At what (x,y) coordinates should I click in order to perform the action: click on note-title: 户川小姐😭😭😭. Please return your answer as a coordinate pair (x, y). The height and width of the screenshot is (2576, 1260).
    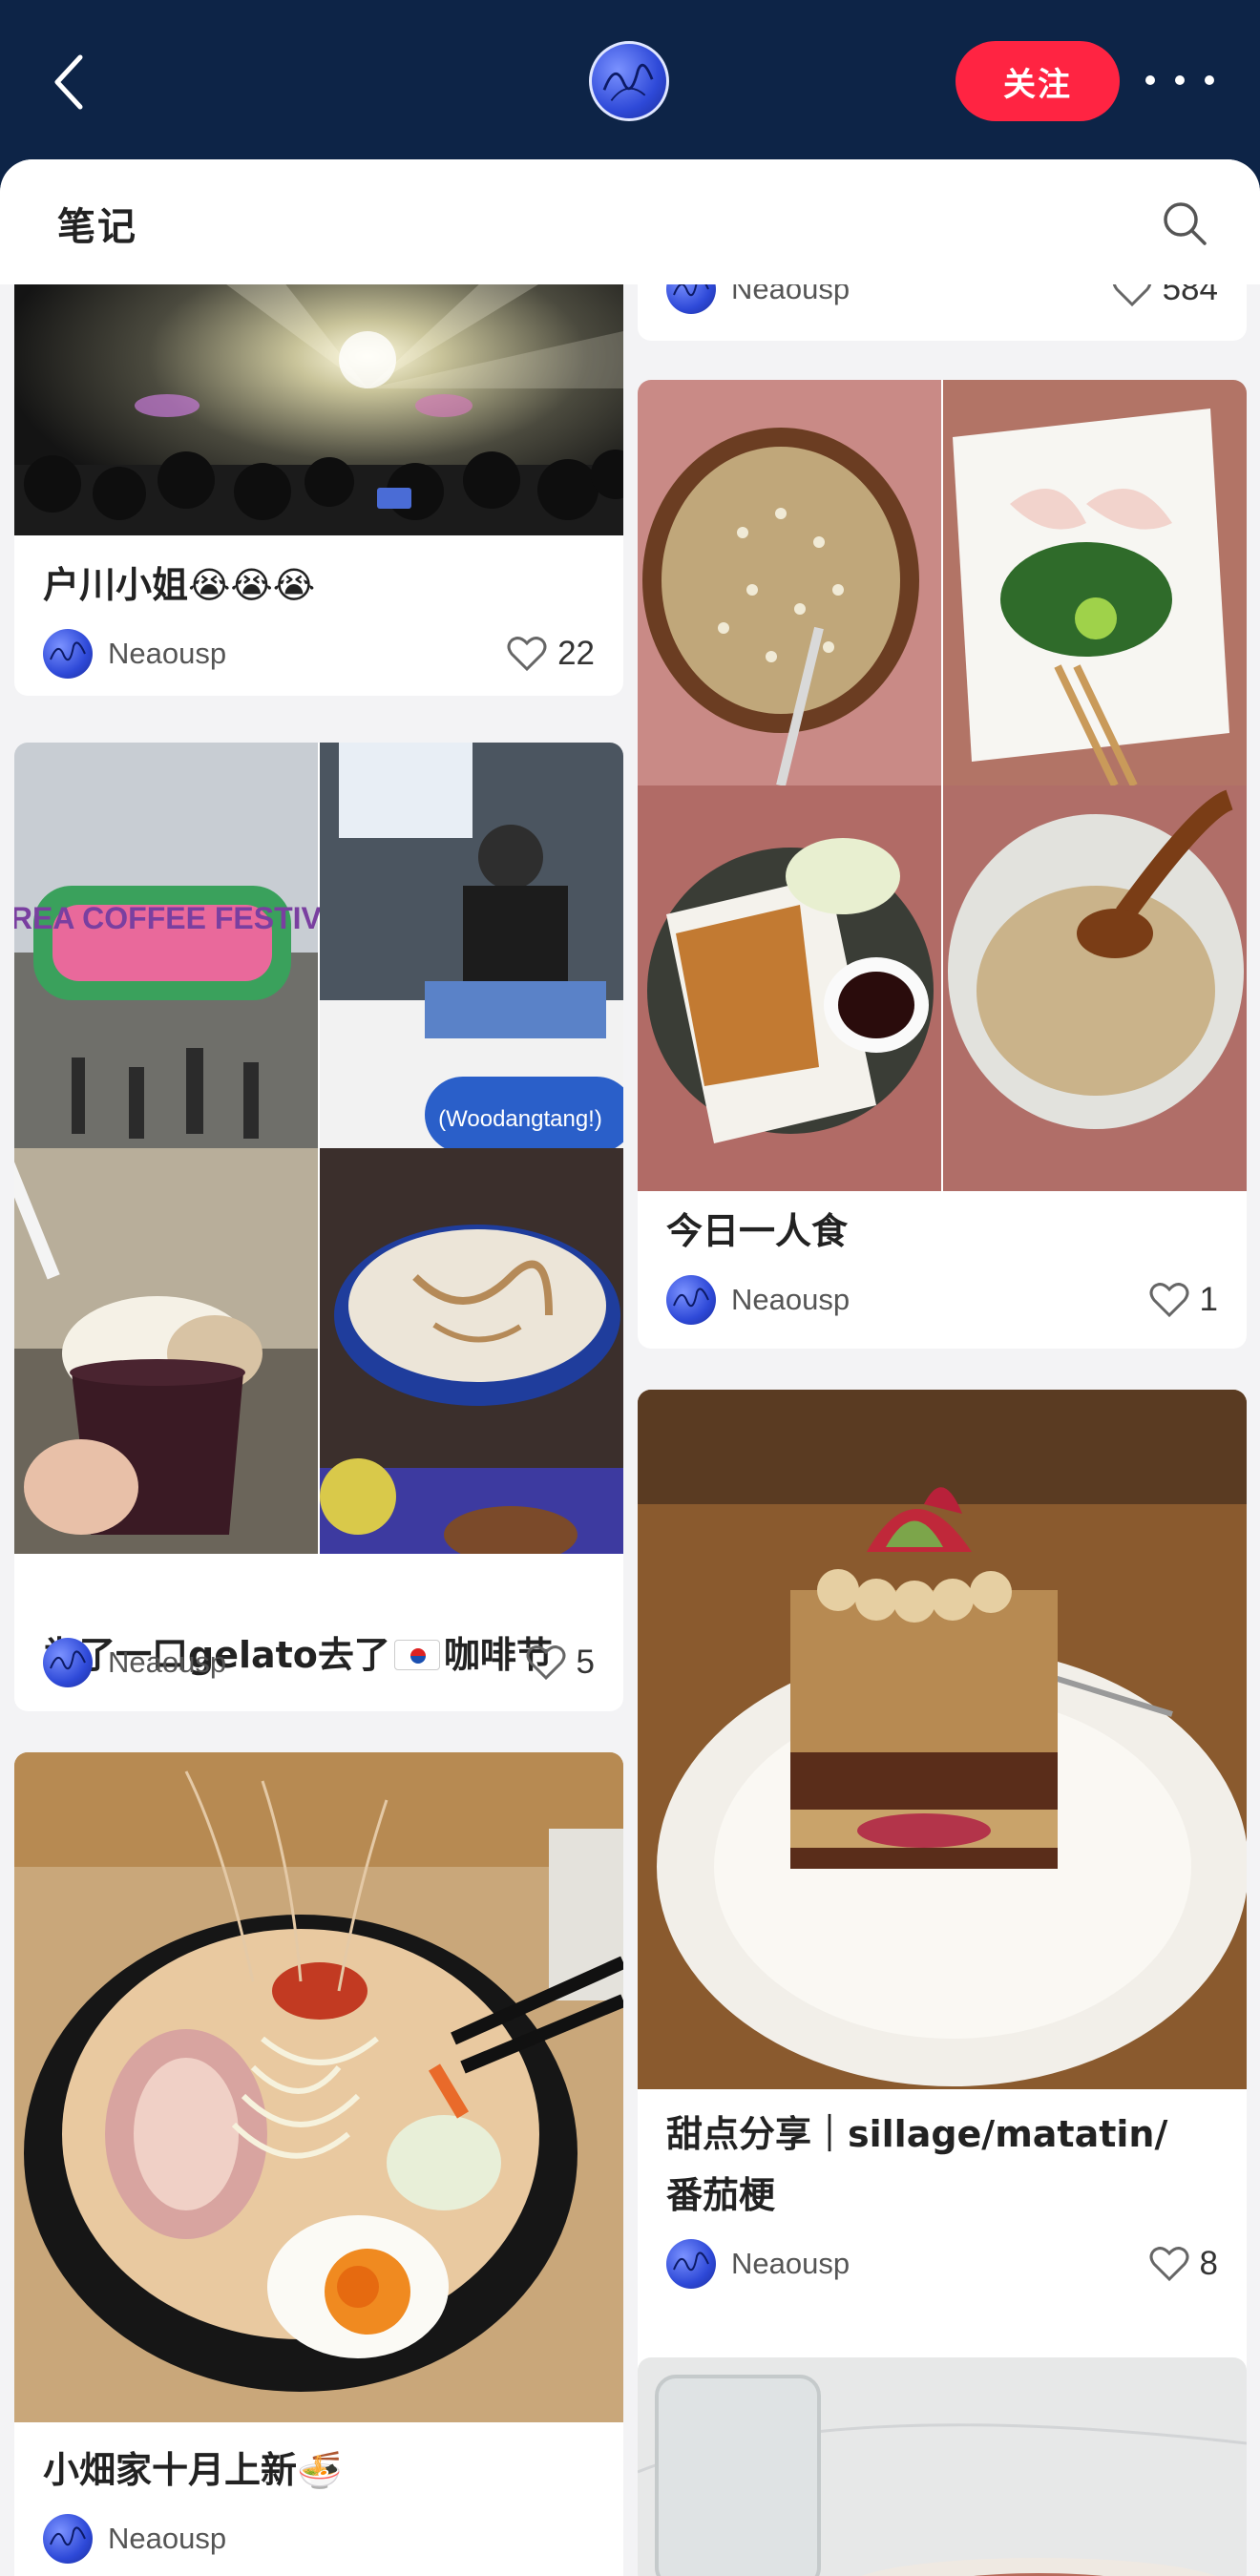
    Looking at the image, I should click on (180, 585).